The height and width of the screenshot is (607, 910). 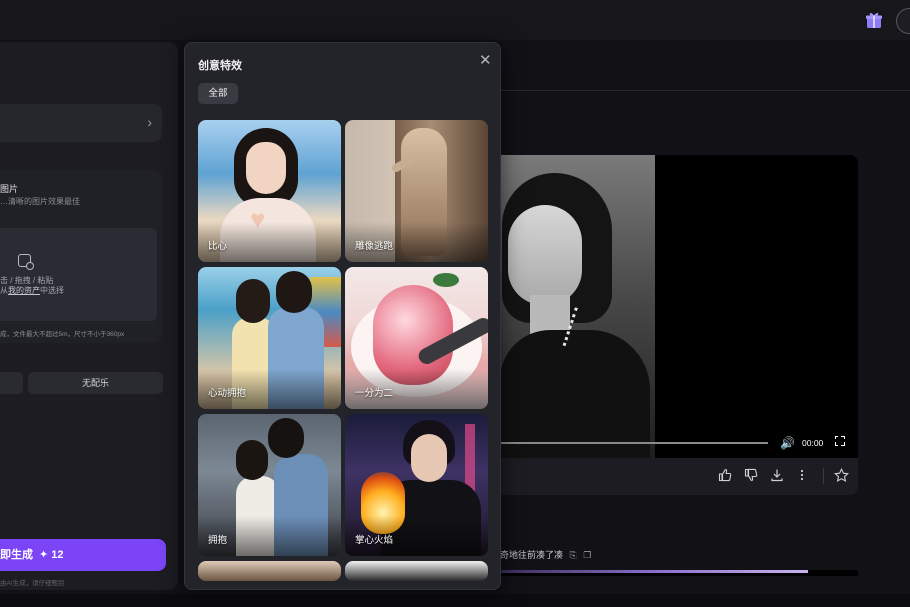 I want to click on result-caption-text: 奇地往前凑了凑, so click(x=532, y=555).